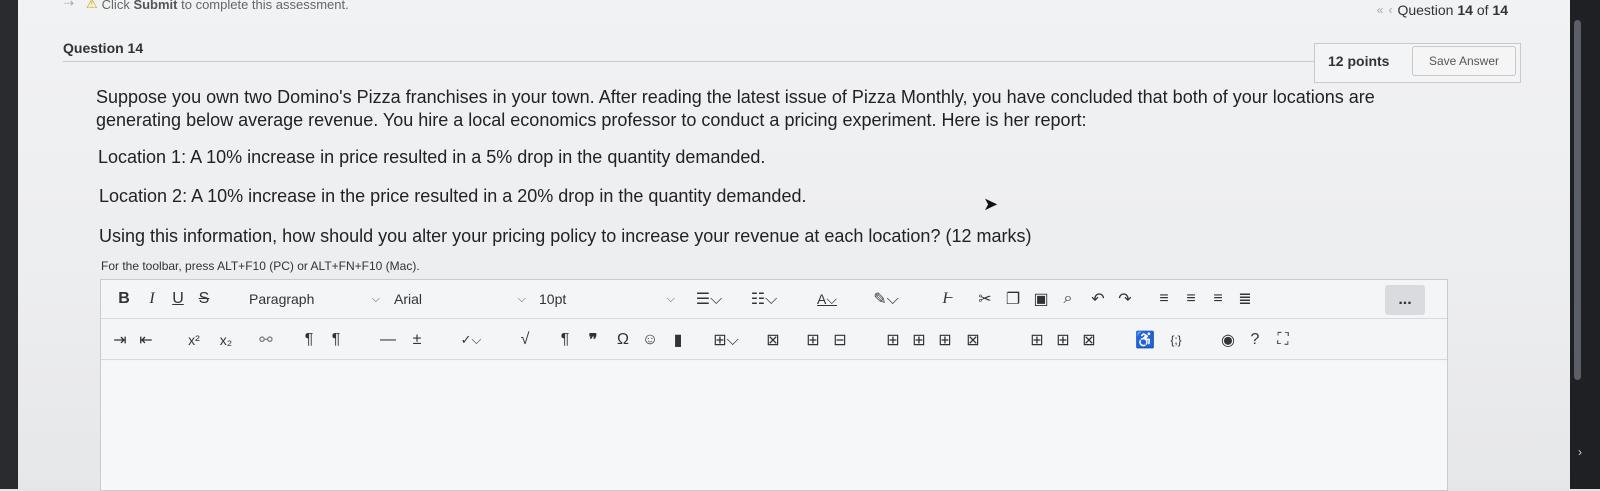  I want to click on font-size-select: 10pt ⌵, so click(609, 299).